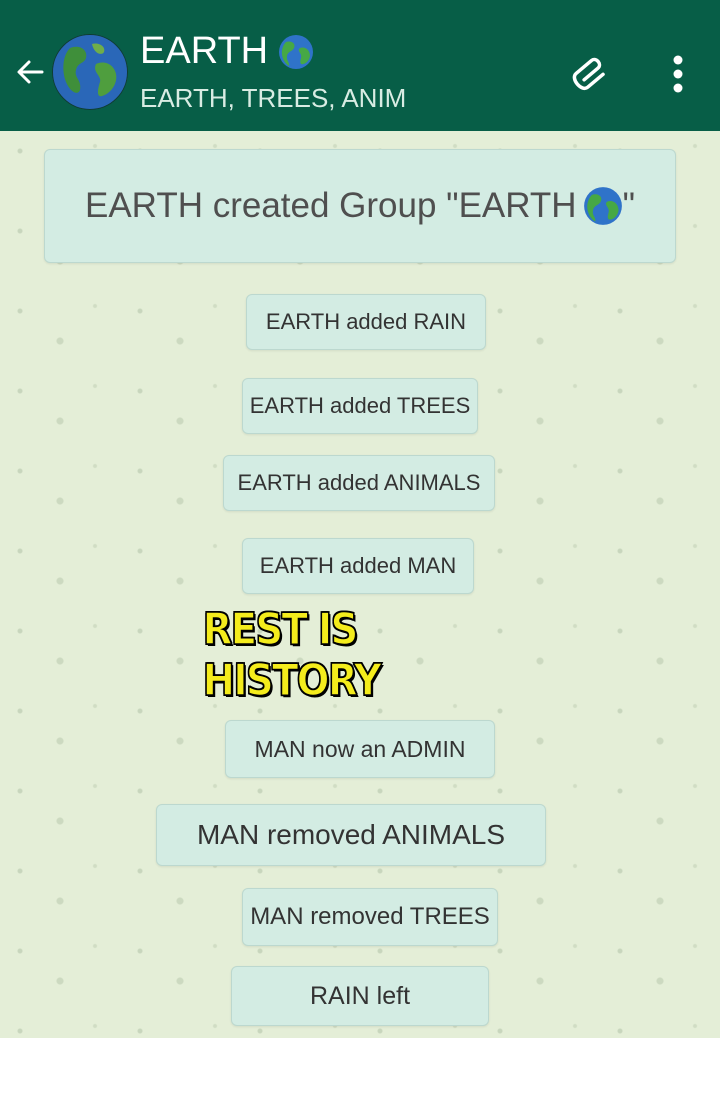 This screenshot has height=1108, width=720. Describe the element at coordinates (292, 655) in the screenshot. I see `overlay-caption: REST IS HISTORY` at that location.